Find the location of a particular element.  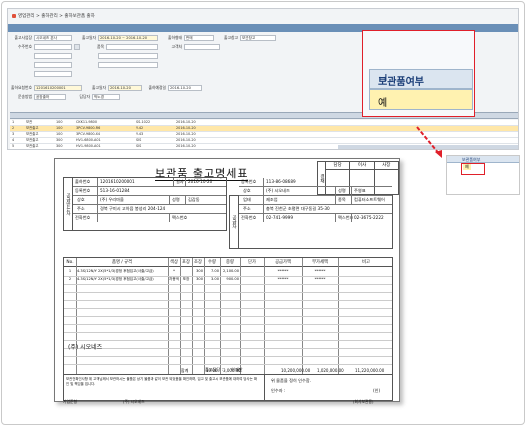

detail-label: 출하예정일 is located at coordinates (157, 87).